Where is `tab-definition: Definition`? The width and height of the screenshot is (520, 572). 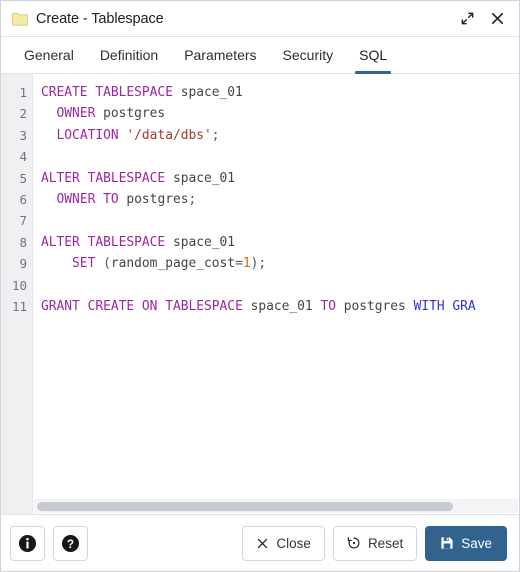
tab-definition: Definition is located at coordinates (129, 55).